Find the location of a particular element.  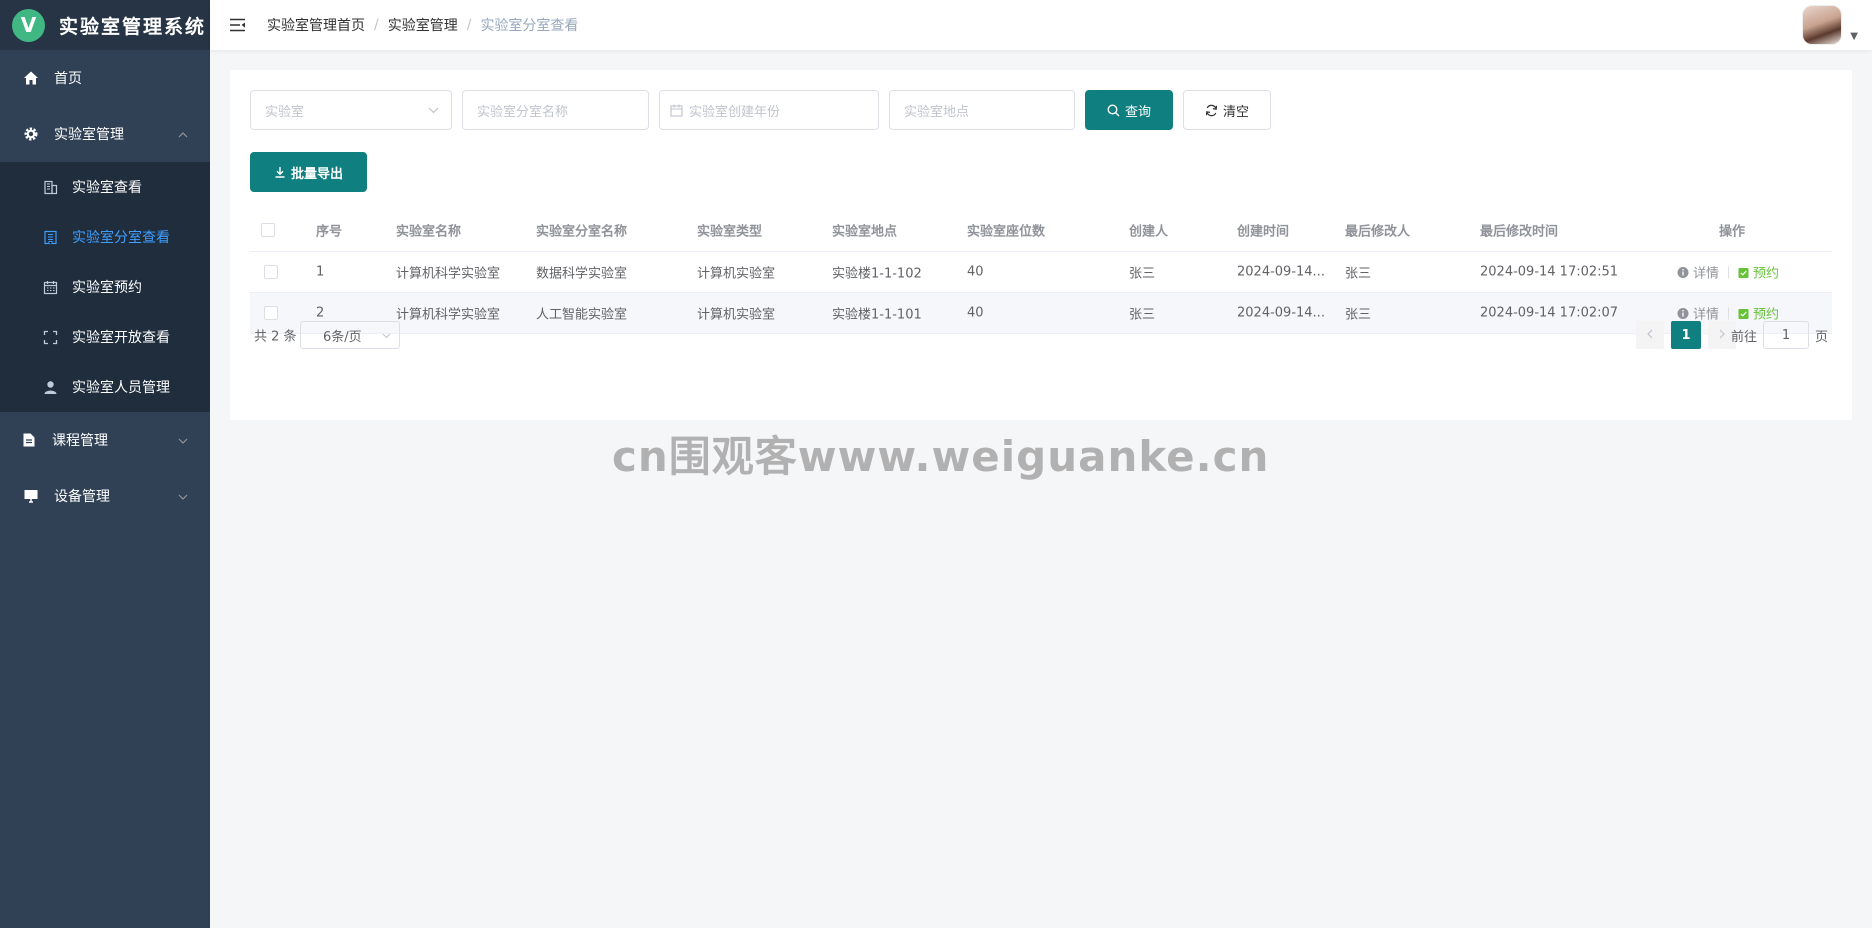

calendar-icon is located at coordinates (50, 287).